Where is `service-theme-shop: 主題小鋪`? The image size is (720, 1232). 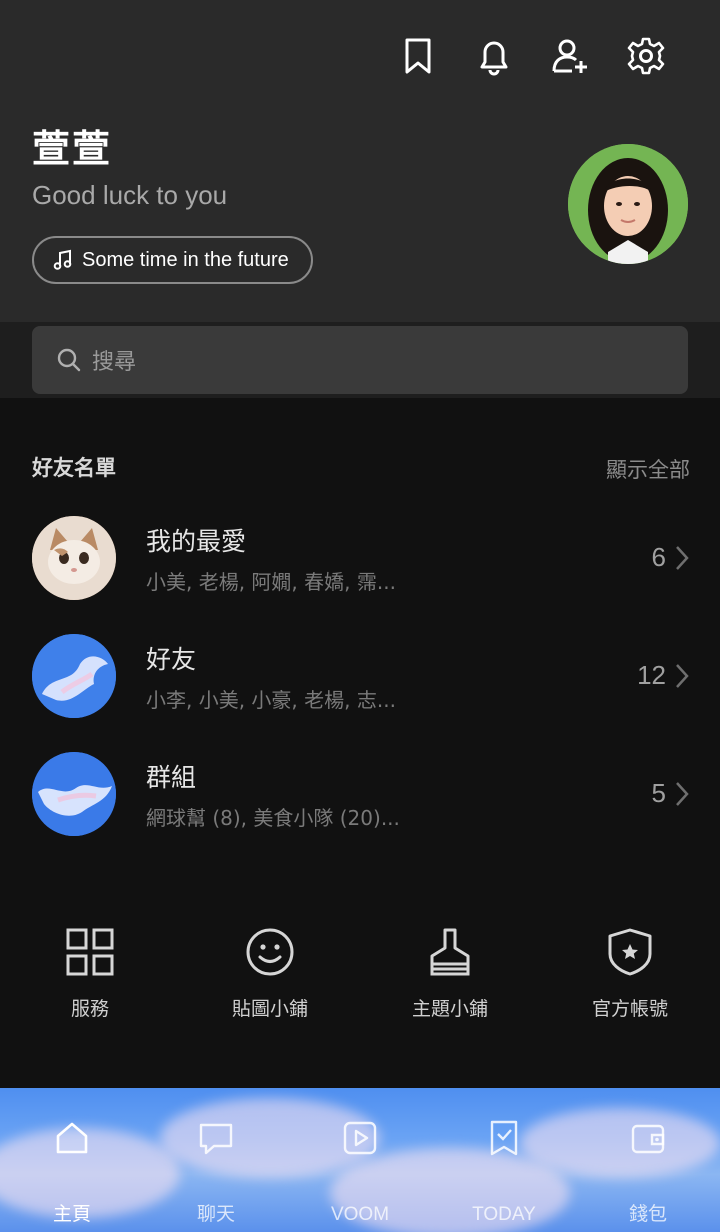
service-theme-shop: 主題小鋪 is located at coordinates (450, 981).